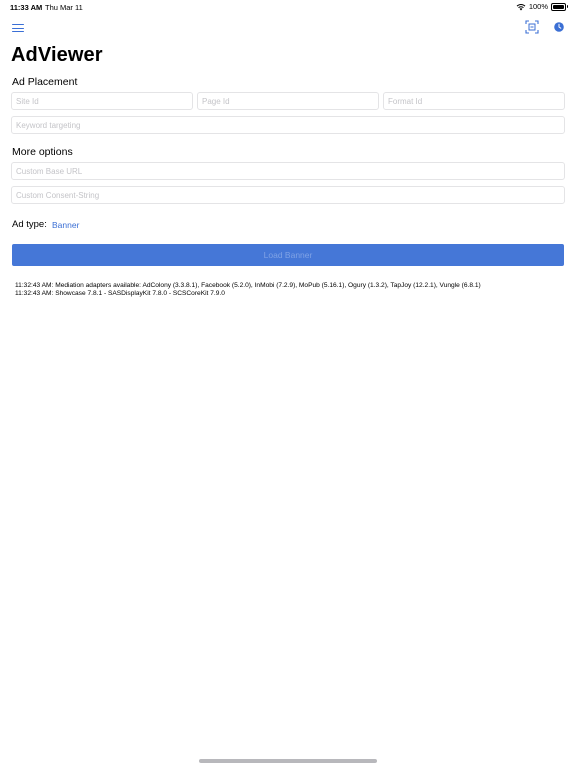 Image resolution: width=576 pixels, height=768 pixels. What do you see at coordinates (26, 7) in the screenshot?
I see `status-time: 11:33 AM` at bounding box center [26, 7].